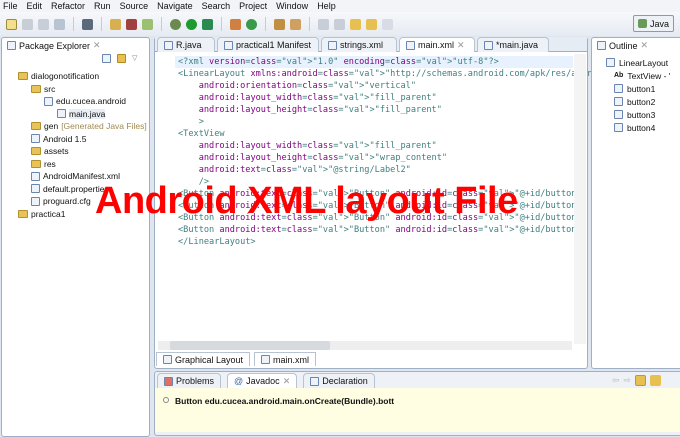 Image resolution: width=680 pixels, height=437 pixels. I want to click on package-explorer-icon, so click(11, 45).